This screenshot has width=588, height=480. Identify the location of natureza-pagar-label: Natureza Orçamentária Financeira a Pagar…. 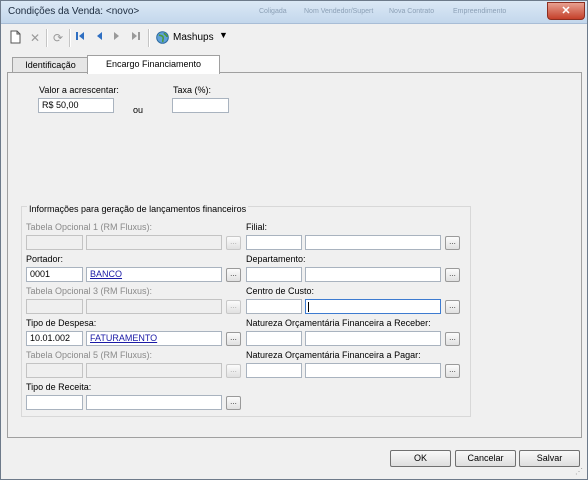
(333, 355).